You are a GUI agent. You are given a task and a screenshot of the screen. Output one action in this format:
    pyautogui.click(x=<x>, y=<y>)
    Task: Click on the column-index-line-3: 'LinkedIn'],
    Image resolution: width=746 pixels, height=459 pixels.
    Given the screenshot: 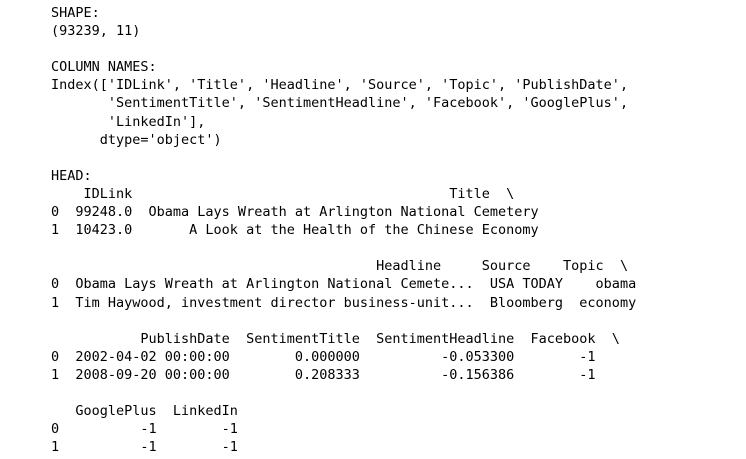 What is the action you would take?
    pyautogui.click(x=128, y=121)
    